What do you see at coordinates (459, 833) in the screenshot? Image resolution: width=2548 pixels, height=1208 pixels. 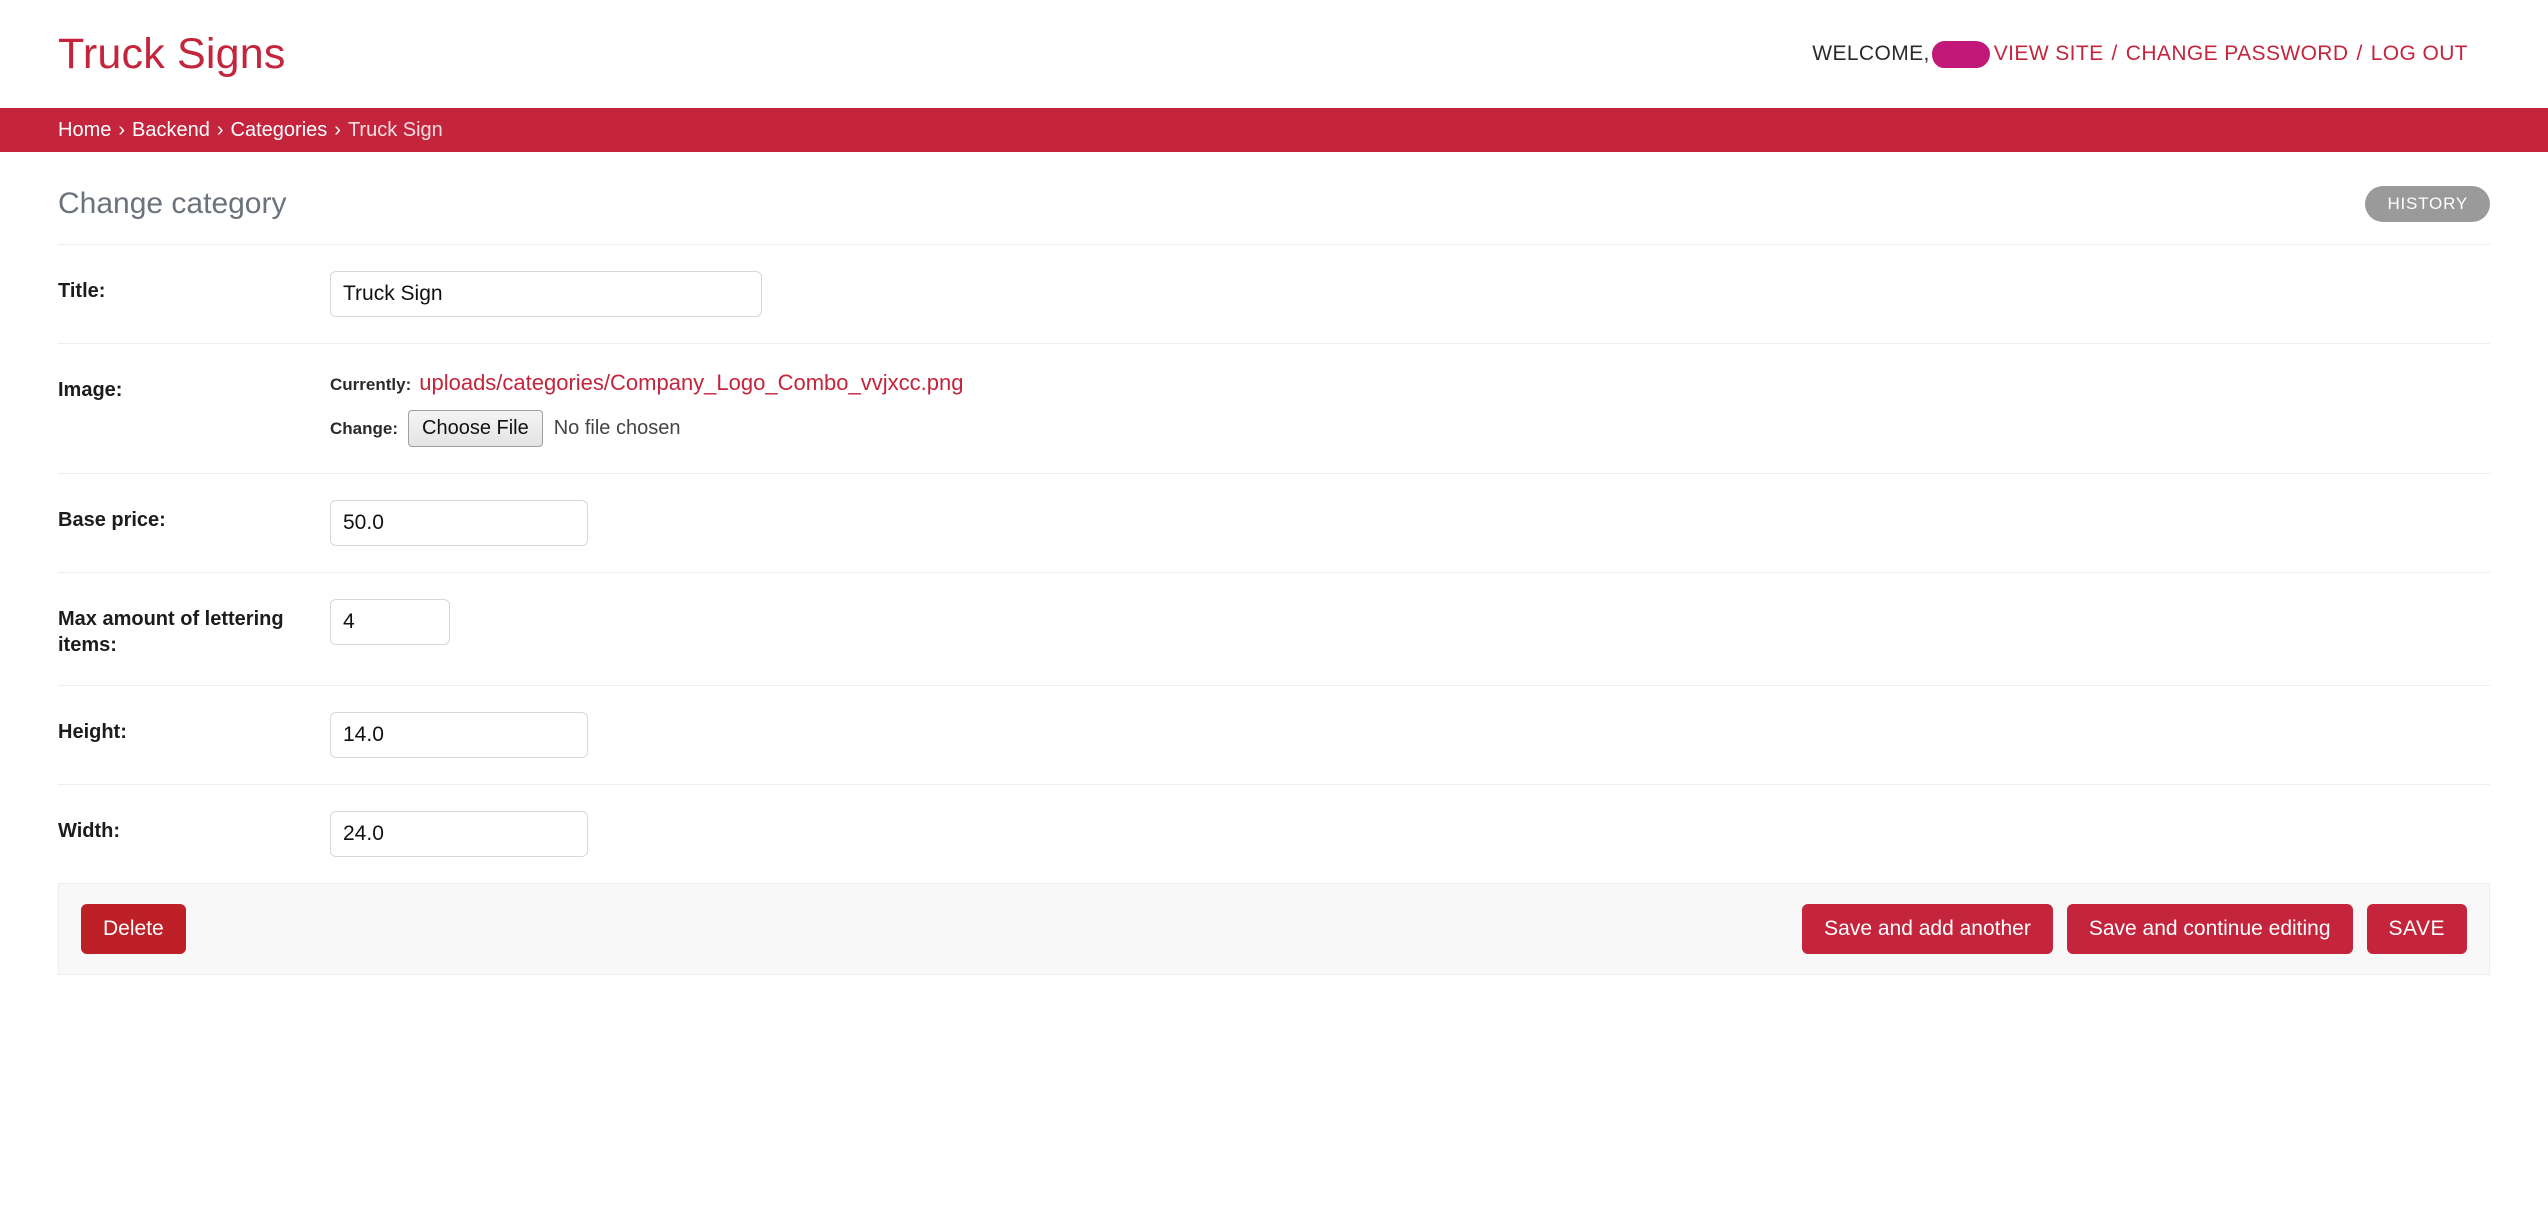 I see `width-input` at bounding box center [459, 833].